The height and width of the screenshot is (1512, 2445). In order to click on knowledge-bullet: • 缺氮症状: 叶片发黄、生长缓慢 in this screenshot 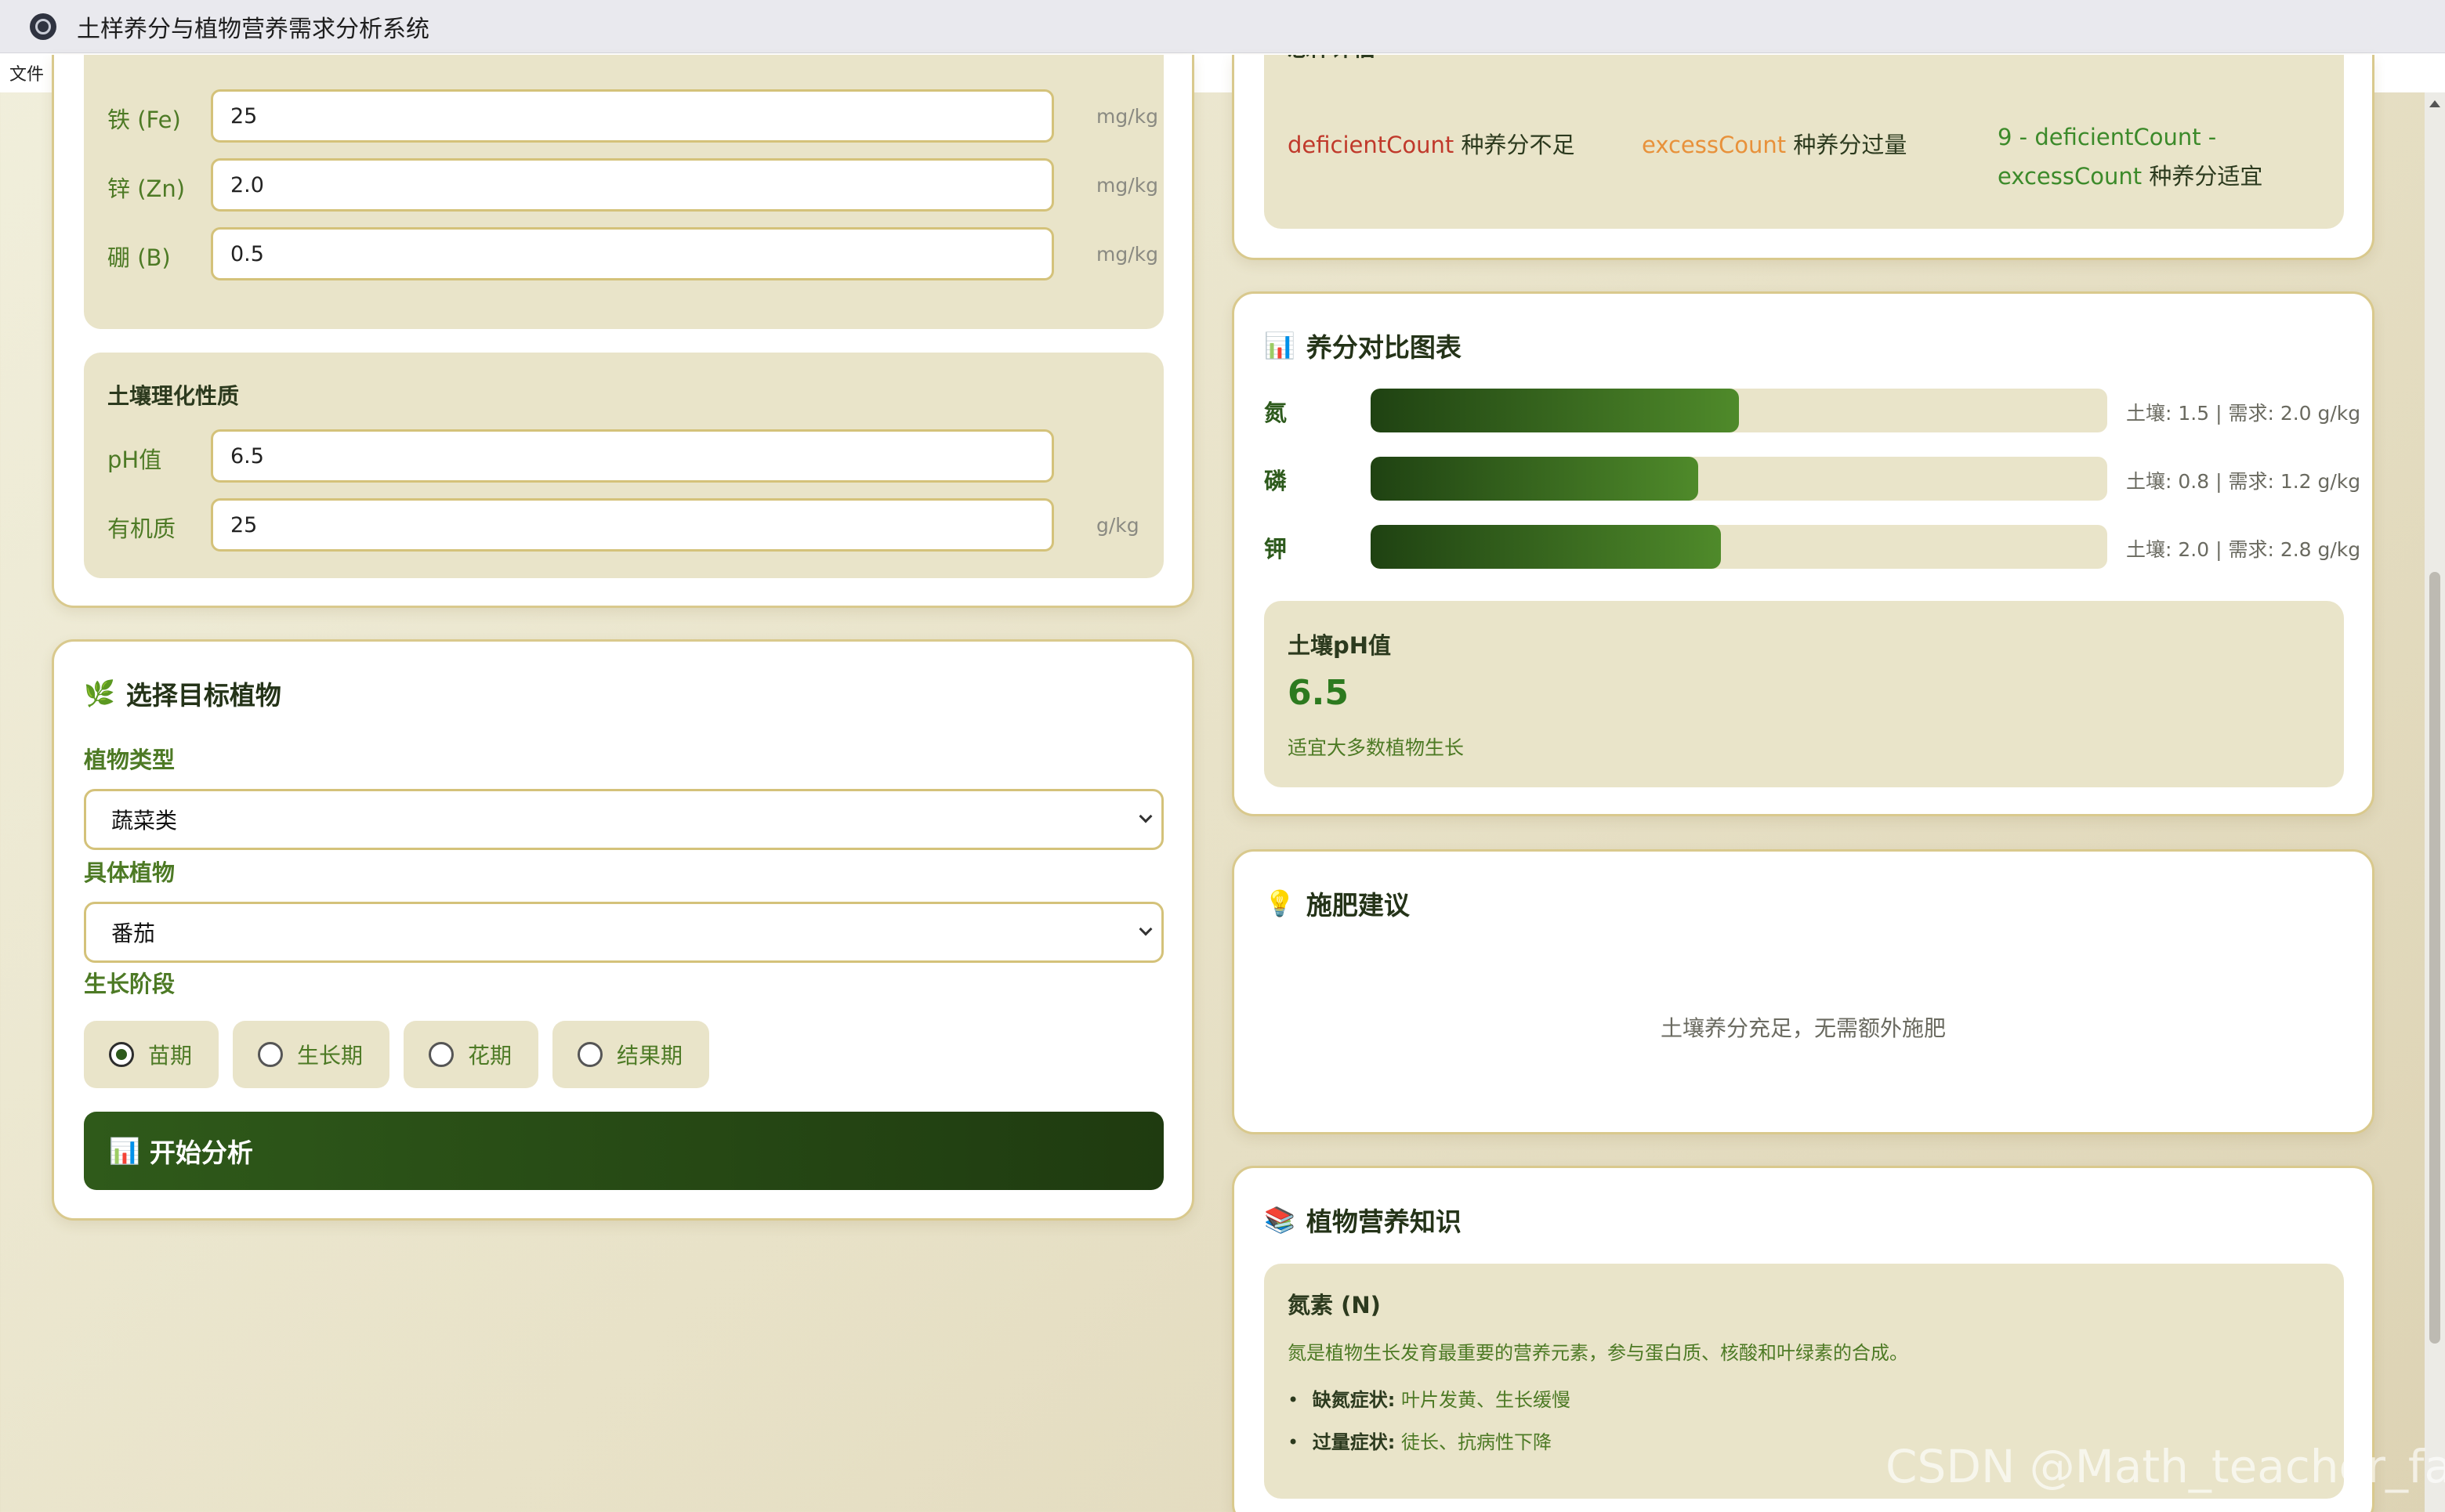, I will do `click(1429, 1398)`.